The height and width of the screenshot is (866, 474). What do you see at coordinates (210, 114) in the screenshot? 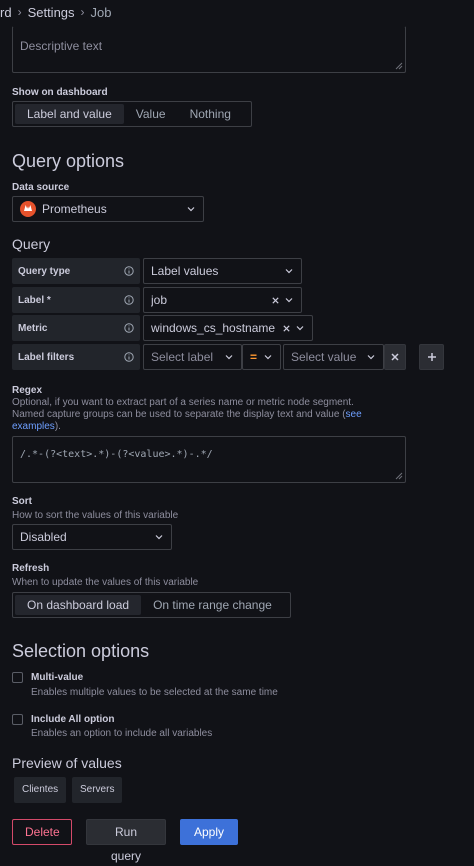
I see `option-nothing: Nothing` at bounding box center [210, 114].